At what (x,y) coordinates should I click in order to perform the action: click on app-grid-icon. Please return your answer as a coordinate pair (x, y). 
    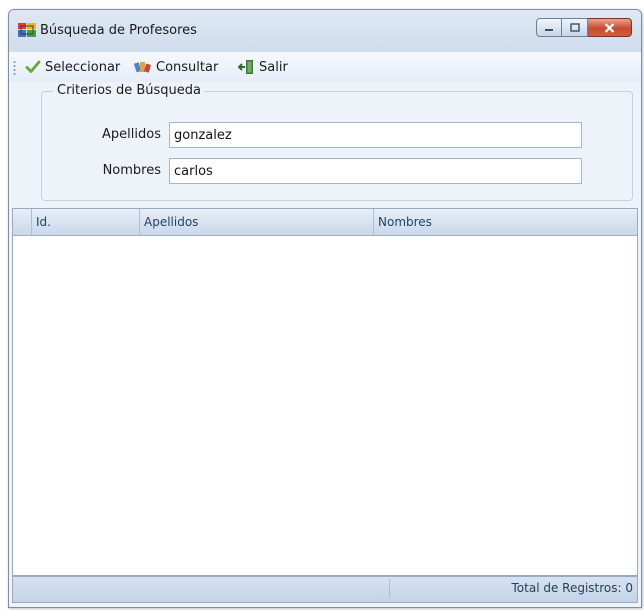
    Looking at the image, I should click on (27, 30).